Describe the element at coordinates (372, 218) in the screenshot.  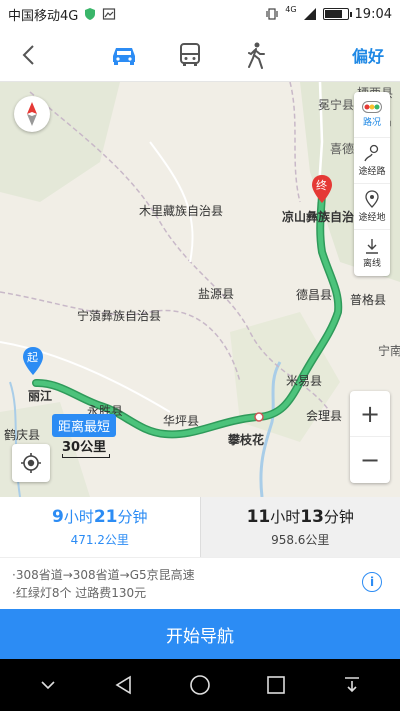
I see `via-place-label: 途经地` at that location.